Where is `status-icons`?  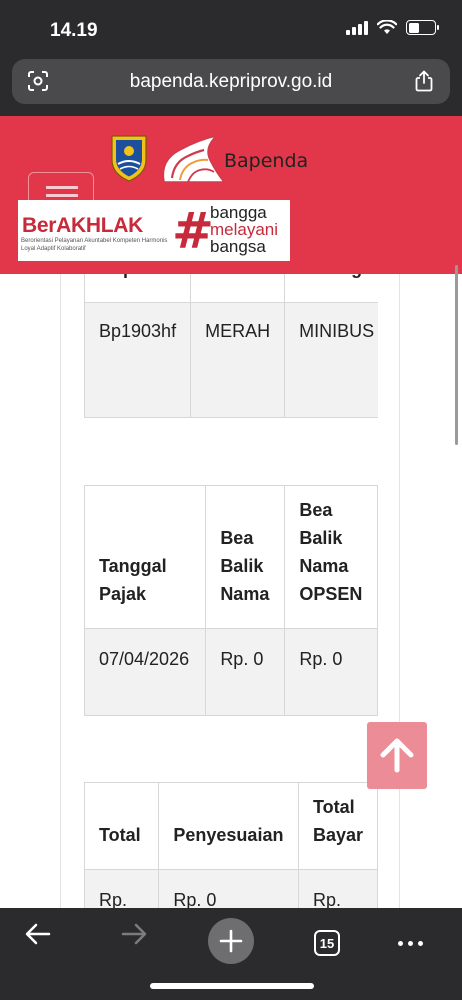
status-icons is located at coordinates (392, 27).